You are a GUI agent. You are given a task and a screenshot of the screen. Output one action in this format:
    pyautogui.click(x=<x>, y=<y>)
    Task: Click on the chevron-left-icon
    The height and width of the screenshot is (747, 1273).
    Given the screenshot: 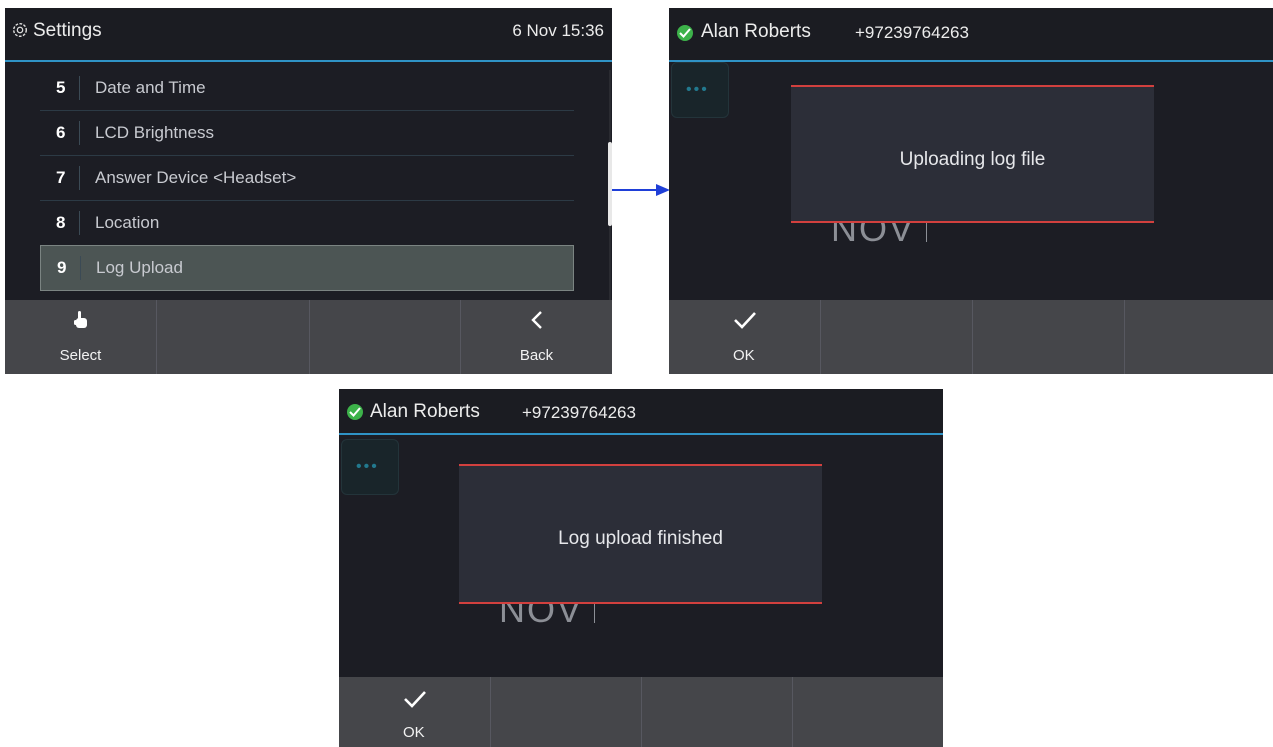 What is the action you would take?
    pyautogui.click(x=536, y=323)
    